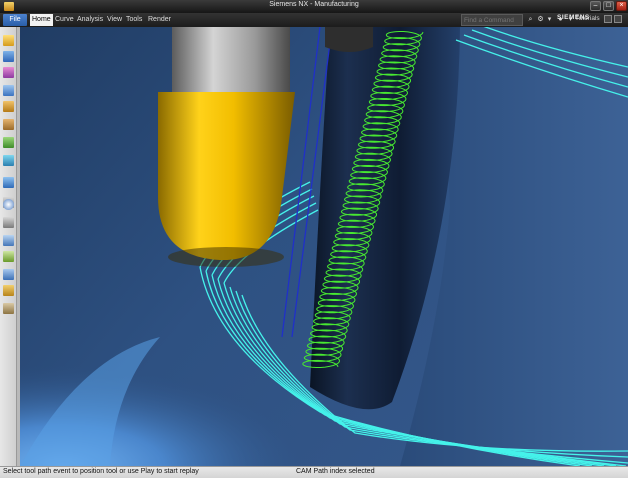 The width and height of the screenshot is (628, 478). Describe the element at coordinates (349, 39) in the screenshot. I see `spindle-top` at that location.